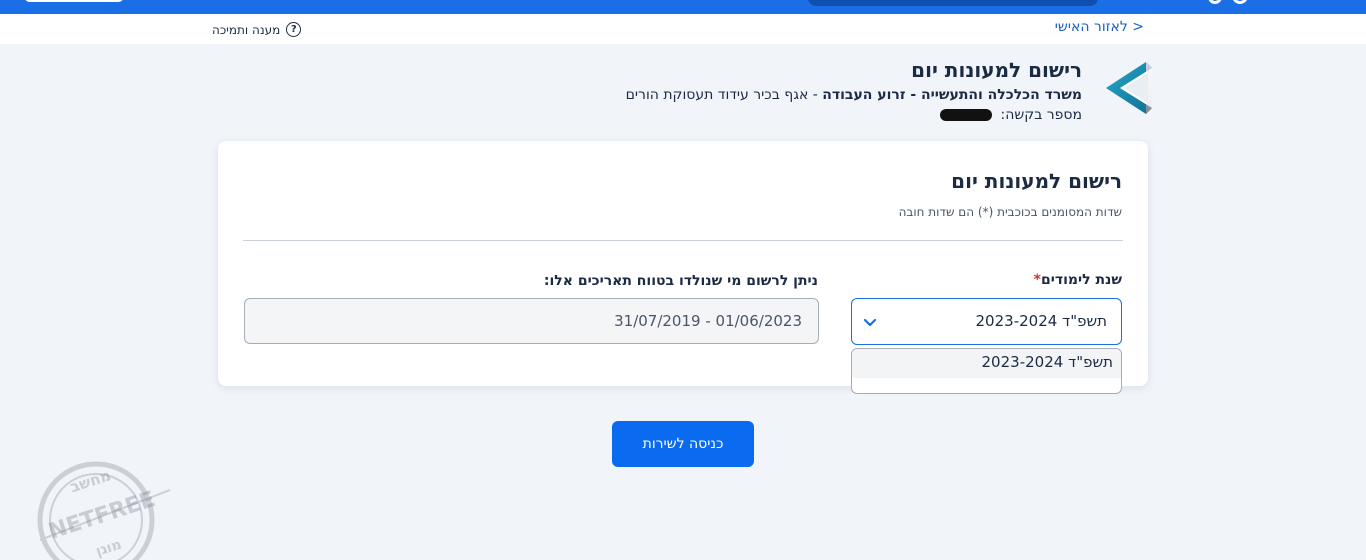 Image resolution: width=1366 pixels, height=560 pixels. What do you see at coordinates (1240, 2) in the screenshot?
I see `top-bar-icon-b` at bounding box center [1240, 2].